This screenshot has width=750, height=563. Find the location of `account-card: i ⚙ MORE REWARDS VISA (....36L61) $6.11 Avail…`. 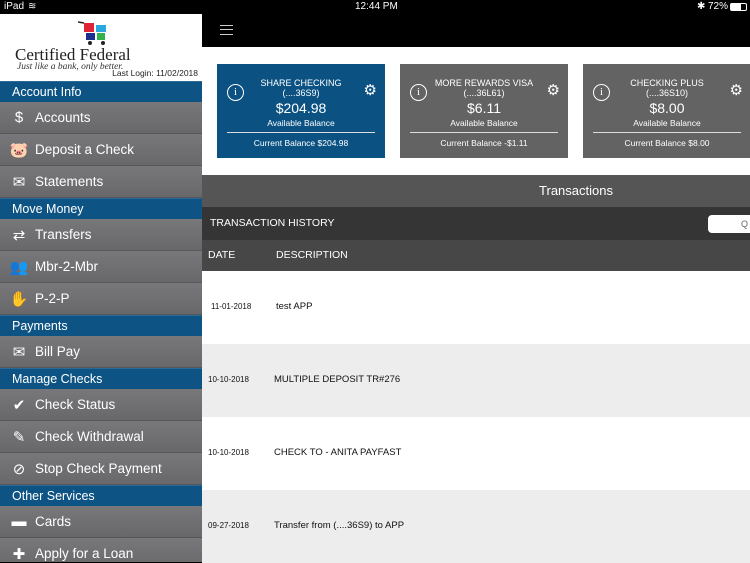

account-card: i ⚙ MORE REWARDS VISA (....36L61) $6.11 Avail… is located at coordinates (484, 111).